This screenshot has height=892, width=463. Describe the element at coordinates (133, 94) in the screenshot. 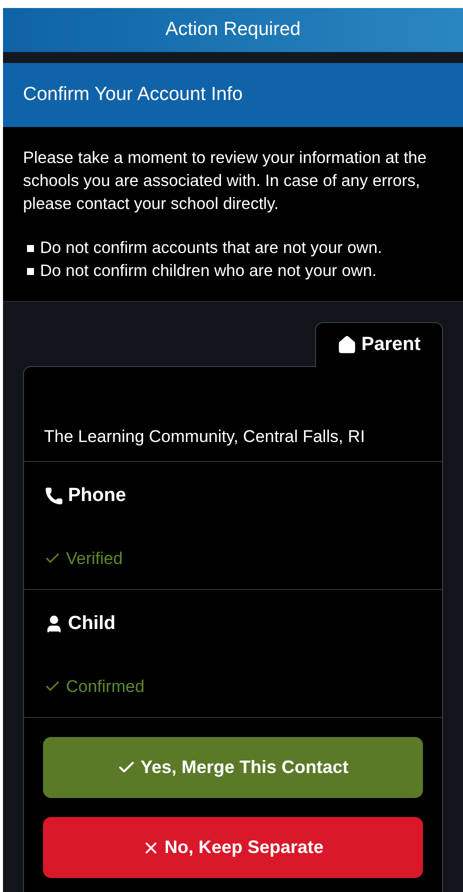

I see `section-title: Confirm Your Account Info` at that location.